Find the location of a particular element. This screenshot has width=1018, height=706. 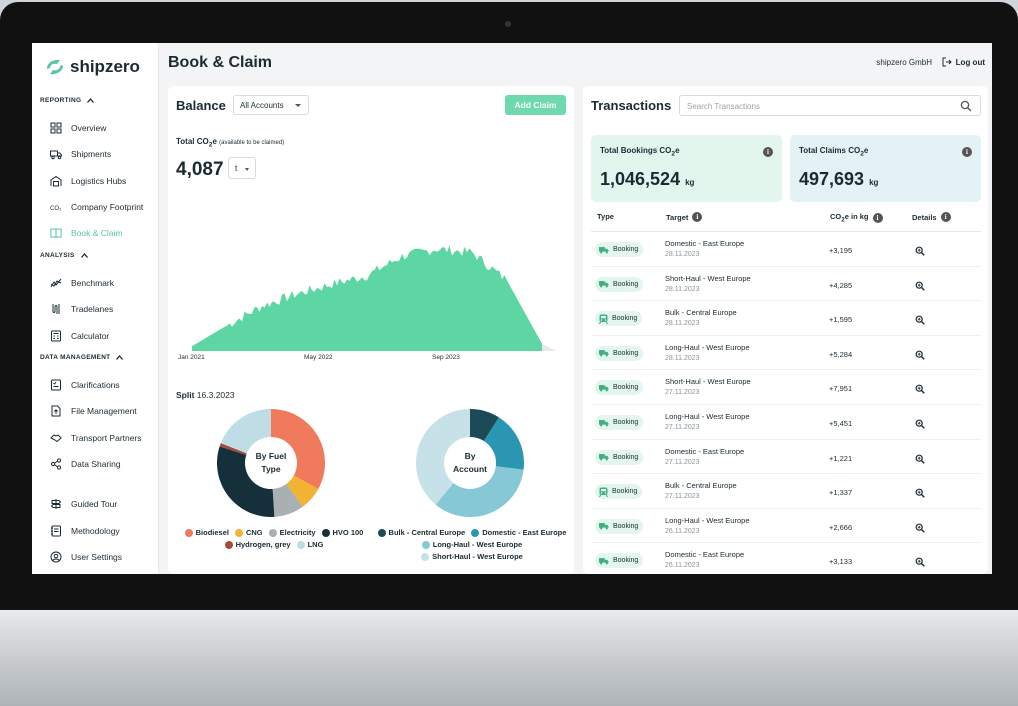

sidebar-item-methodology: Methodology is located at coordinates (85, 531).